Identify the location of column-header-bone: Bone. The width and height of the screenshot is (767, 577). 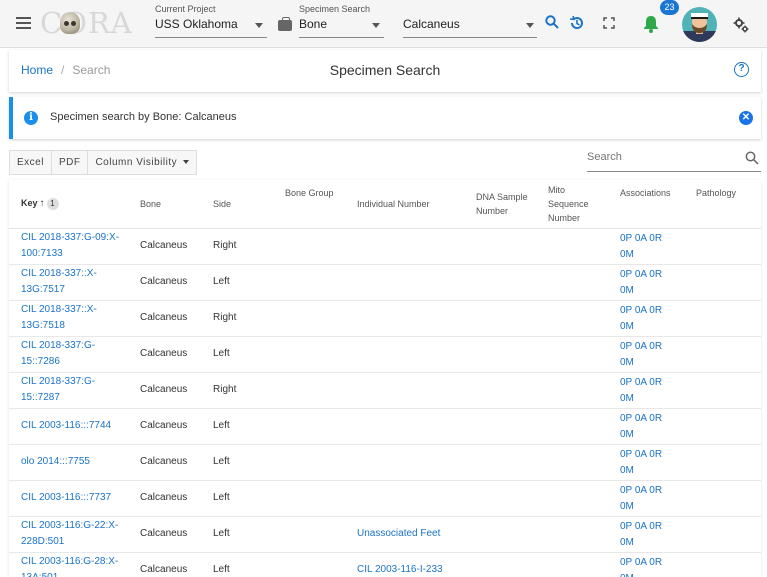
(164, 204).